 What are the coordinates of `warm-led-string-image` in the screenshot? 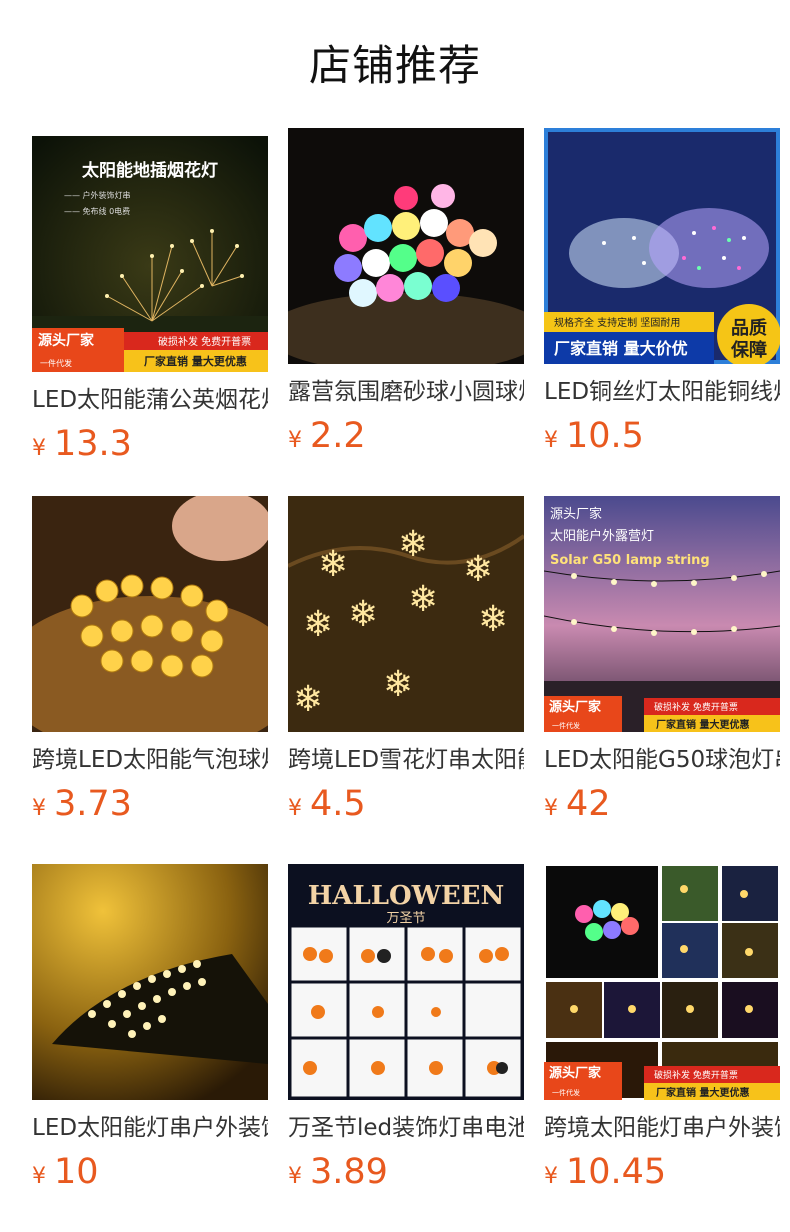 It's located at (150, 982).